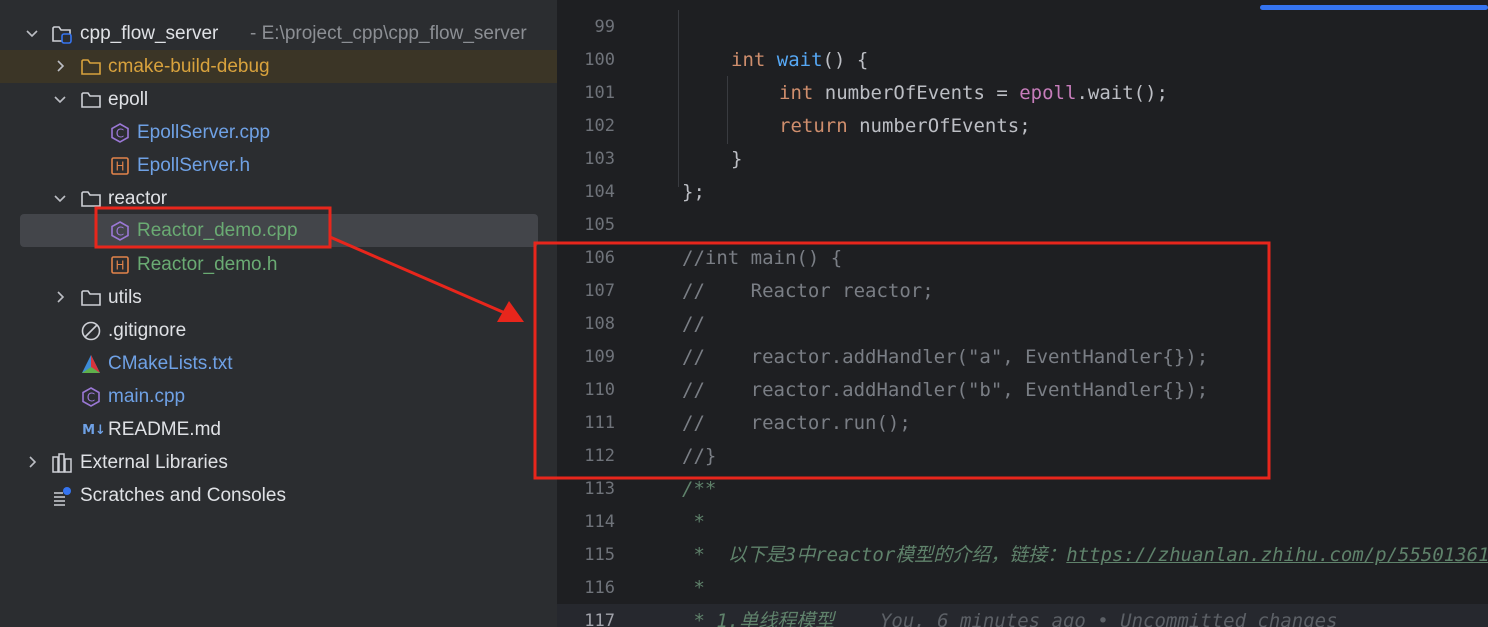 The width and height of the screenshot is (1488, 627). What do you see at coordinates (147, 330) in the screenshot?
I see `tree-item-label: .gitignore` at bounding box center [147, 330].